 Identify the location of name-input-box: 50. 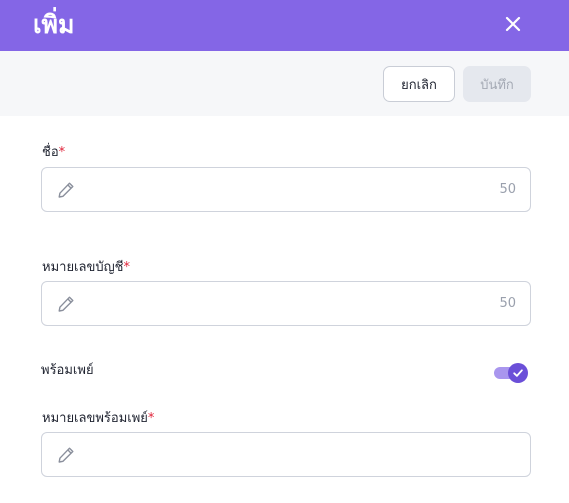
(286, 189).